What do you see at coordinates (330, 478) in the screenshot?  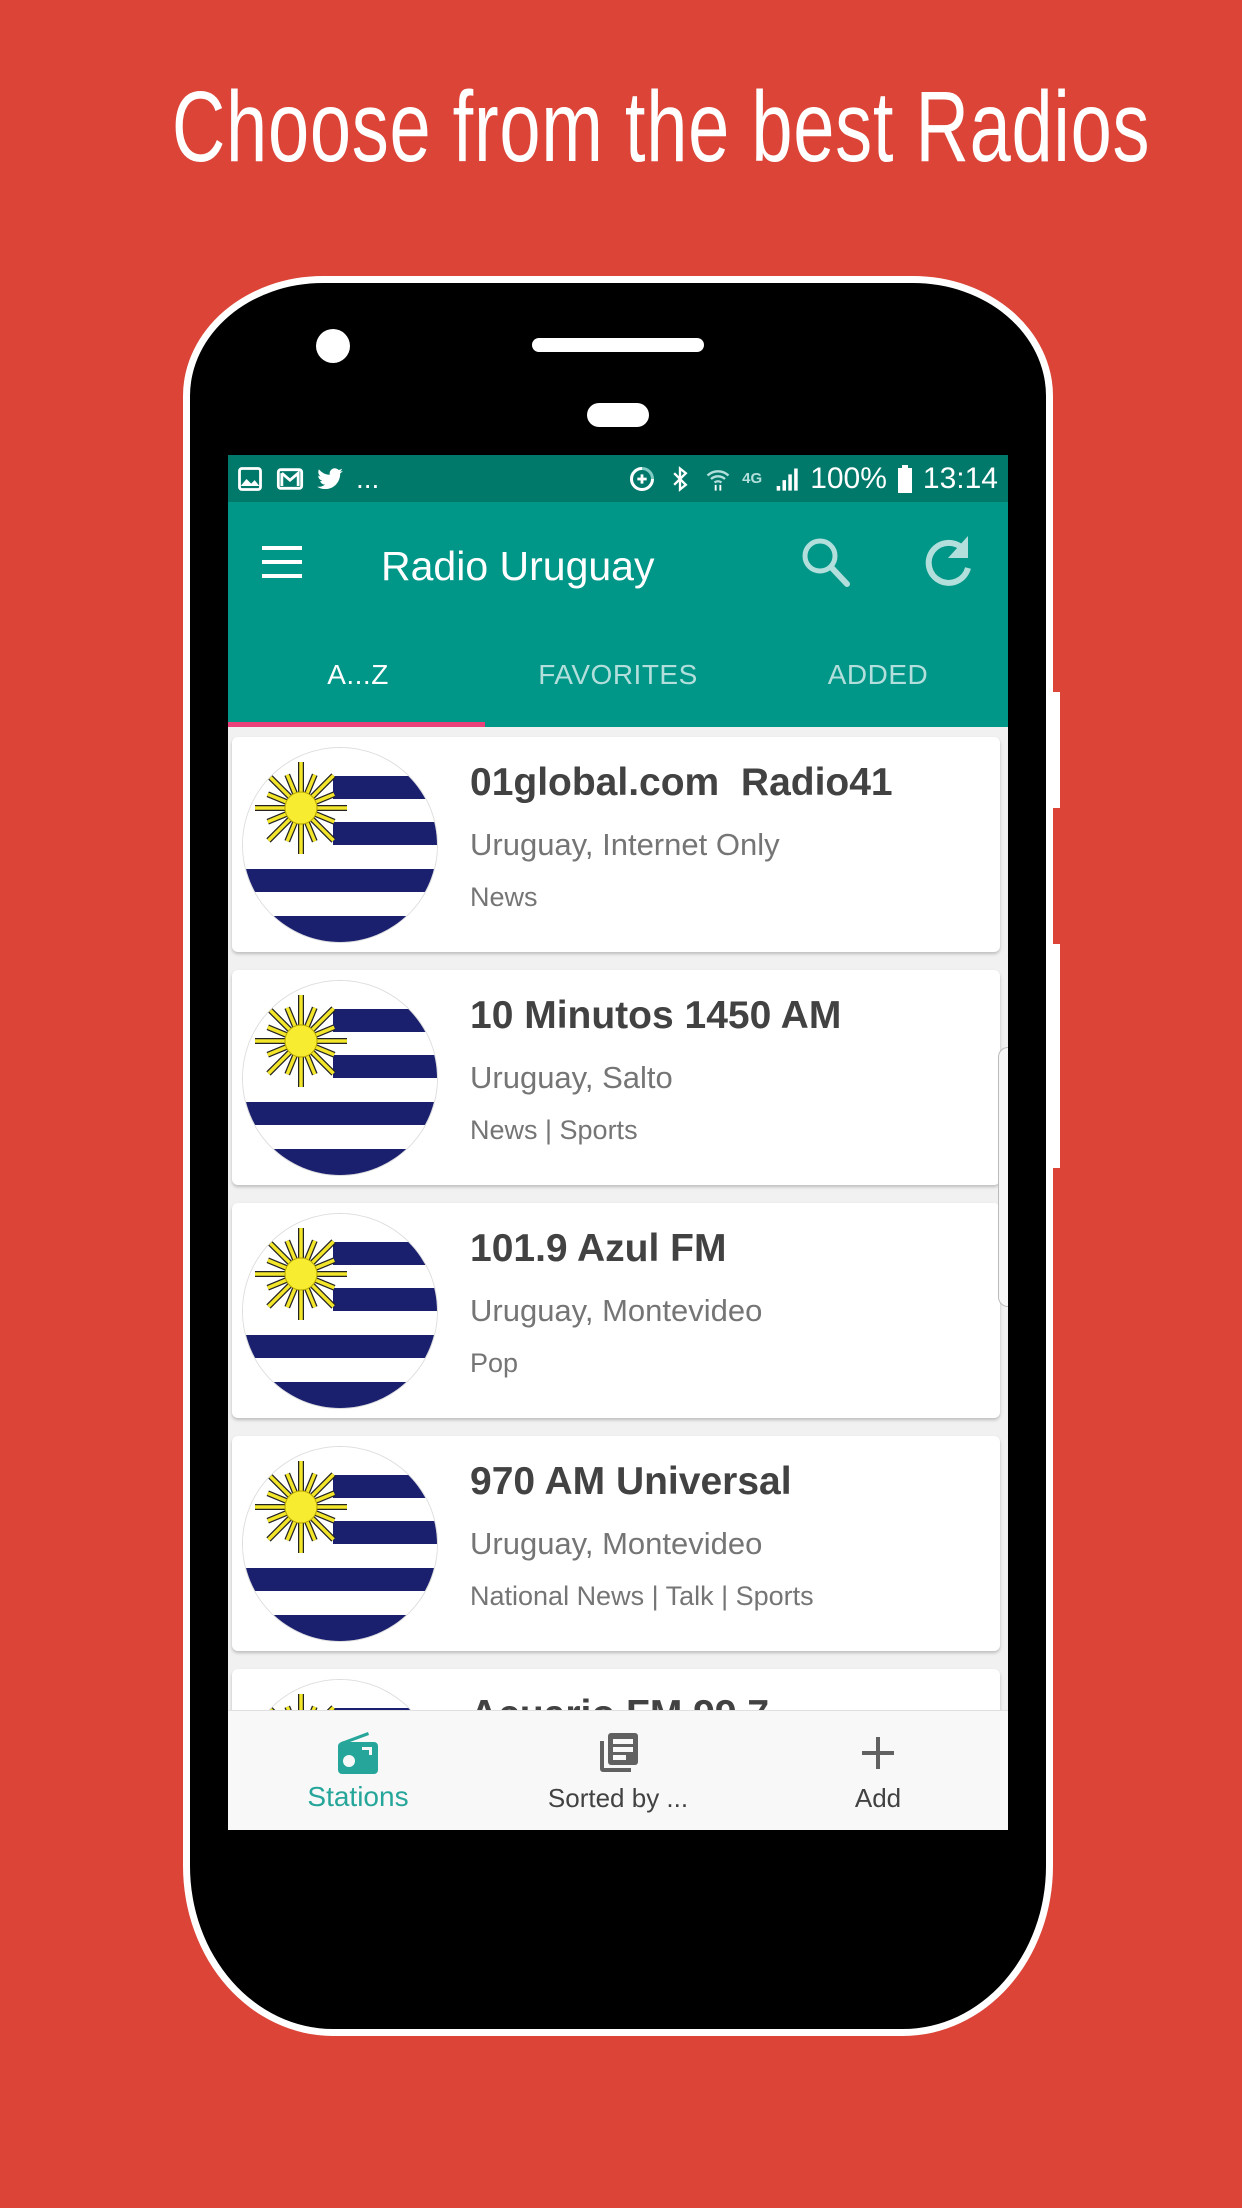 I see `twitter-icon` at bounding box center [330, 478].